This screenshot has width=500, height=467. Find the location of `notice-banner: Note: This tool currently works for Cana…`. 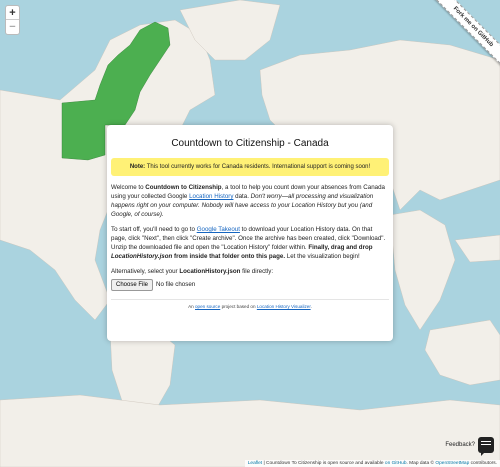

notice-banner: Note: This tool currently works for Cana… is located at coordinates (250, 167).